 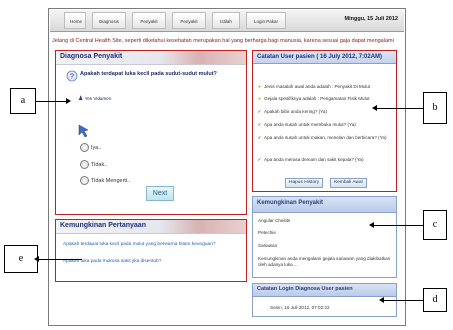 I want to click on option-iya-label: Iya.., so click(x=96, y=147).